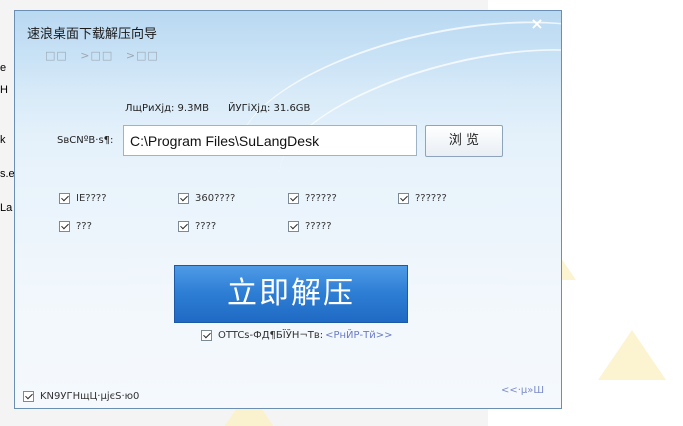 Image resolution: width=683 pixels, height=426 pixels. Describe the element at coordinates (90, 396) in the screenshot. I see `bottom-option-label: KN9УГНщЦ·µјєS·ю0` at that location.